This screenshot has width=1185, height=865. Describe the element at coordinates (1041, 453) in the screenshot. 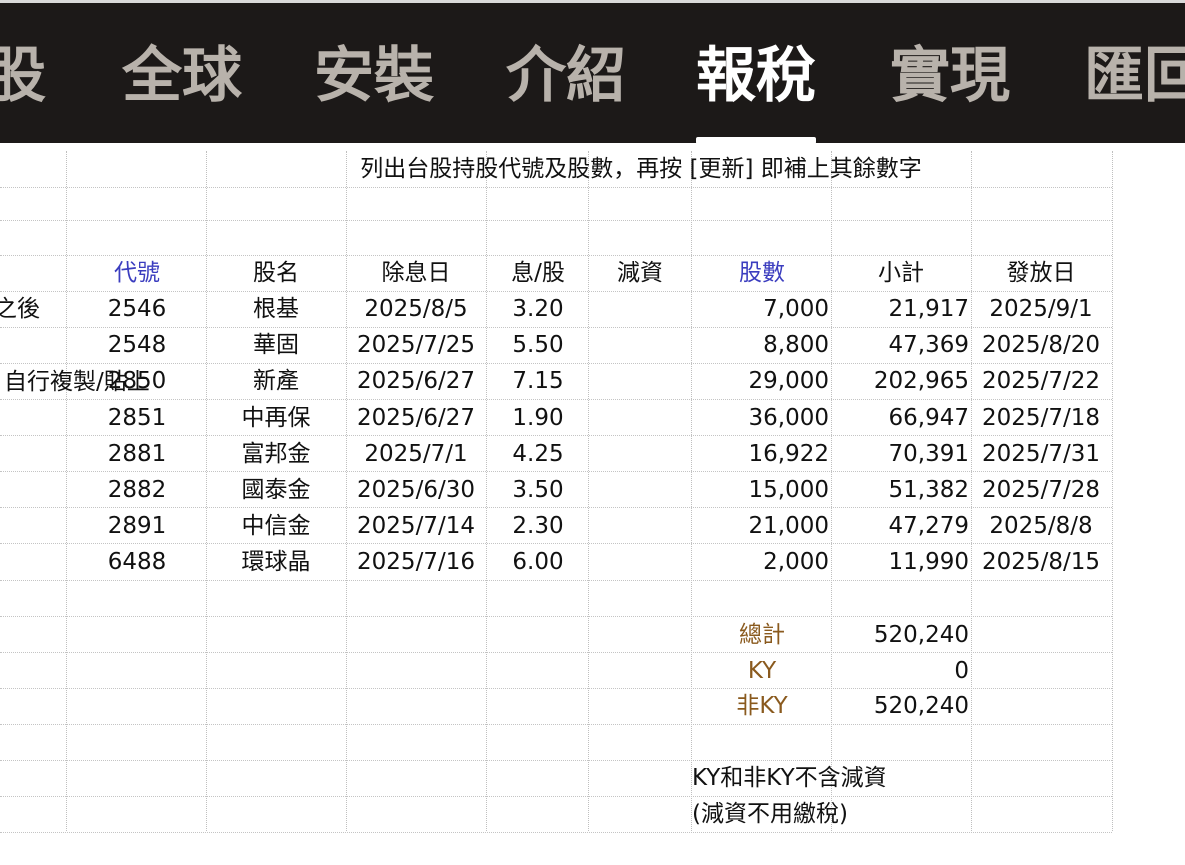

I see `cell-pay-date: 2025/7/31` at that location.